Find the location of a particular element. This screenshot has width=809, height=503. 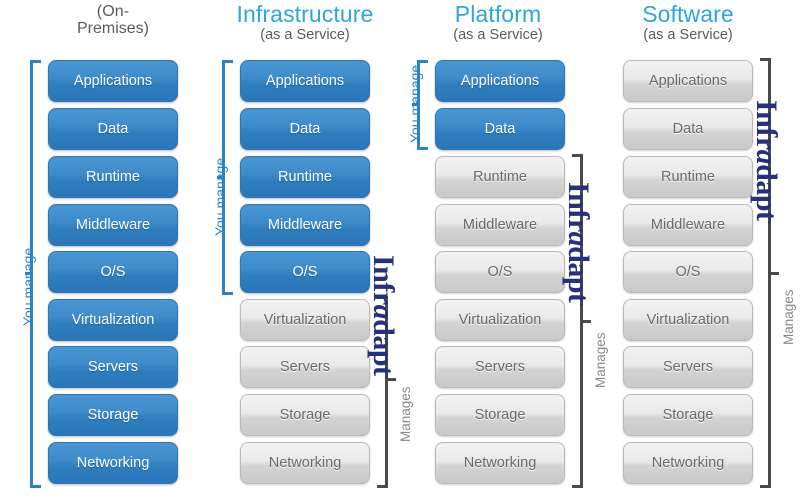

column-title-line1: Platform is located at coordinates (498, 14).